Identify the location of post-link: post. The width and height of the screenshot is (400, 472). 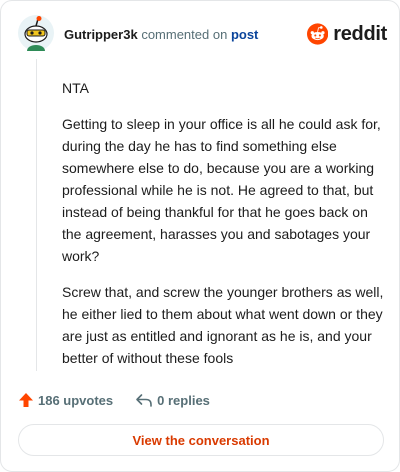
(244, 34).